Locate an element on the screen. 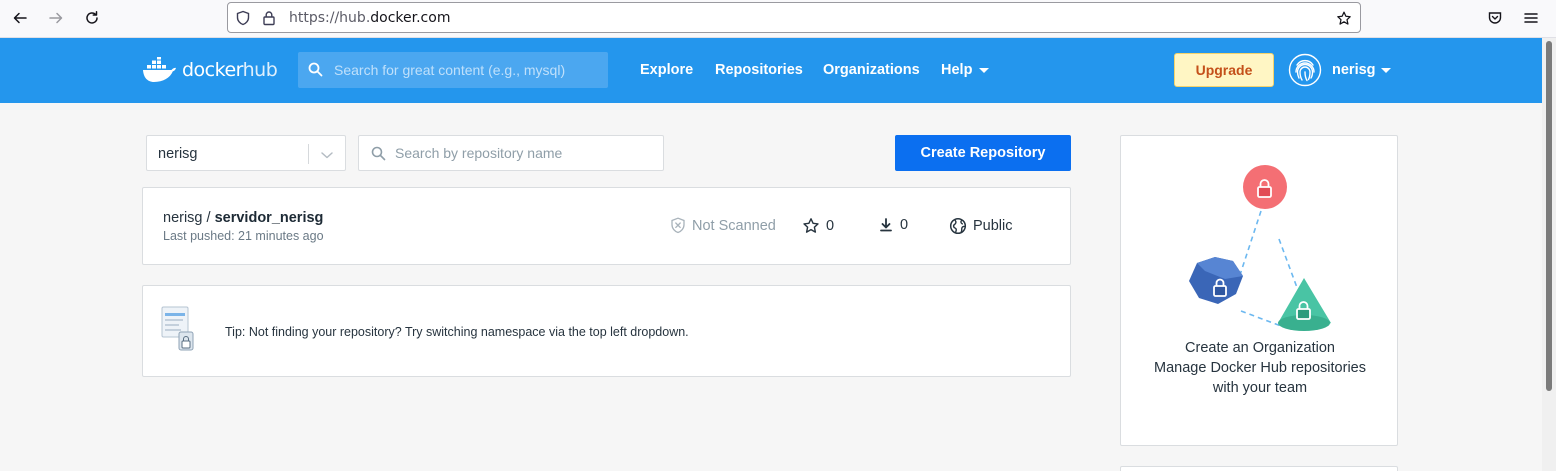 This screenshot has width=1556, height=471. globe-icon is located at coordinates (958, 226).